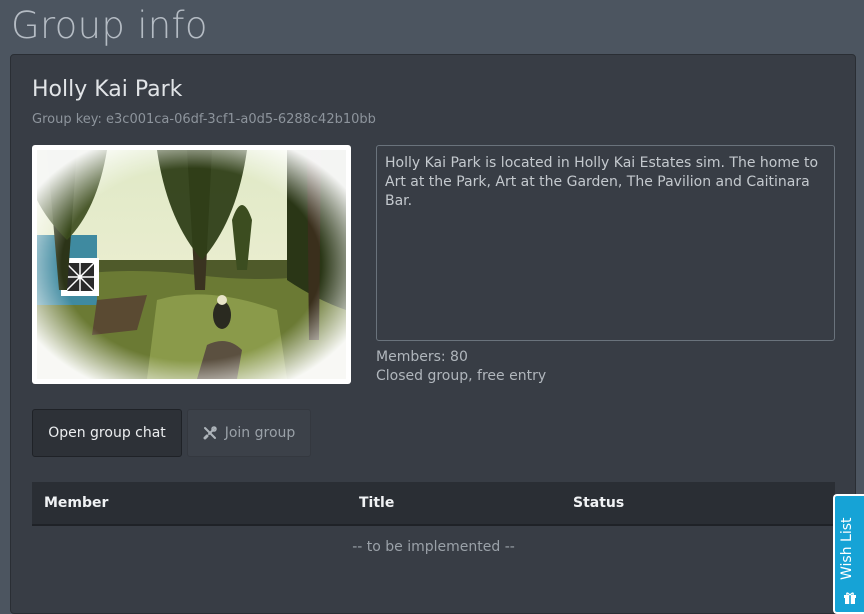 Image resolution: width=864 pixels, height=614 pixels. What do you see at coordinates (260, 433) in the screenshot?
I see `join-group-label: Join group` at bounding box center [260, 433].